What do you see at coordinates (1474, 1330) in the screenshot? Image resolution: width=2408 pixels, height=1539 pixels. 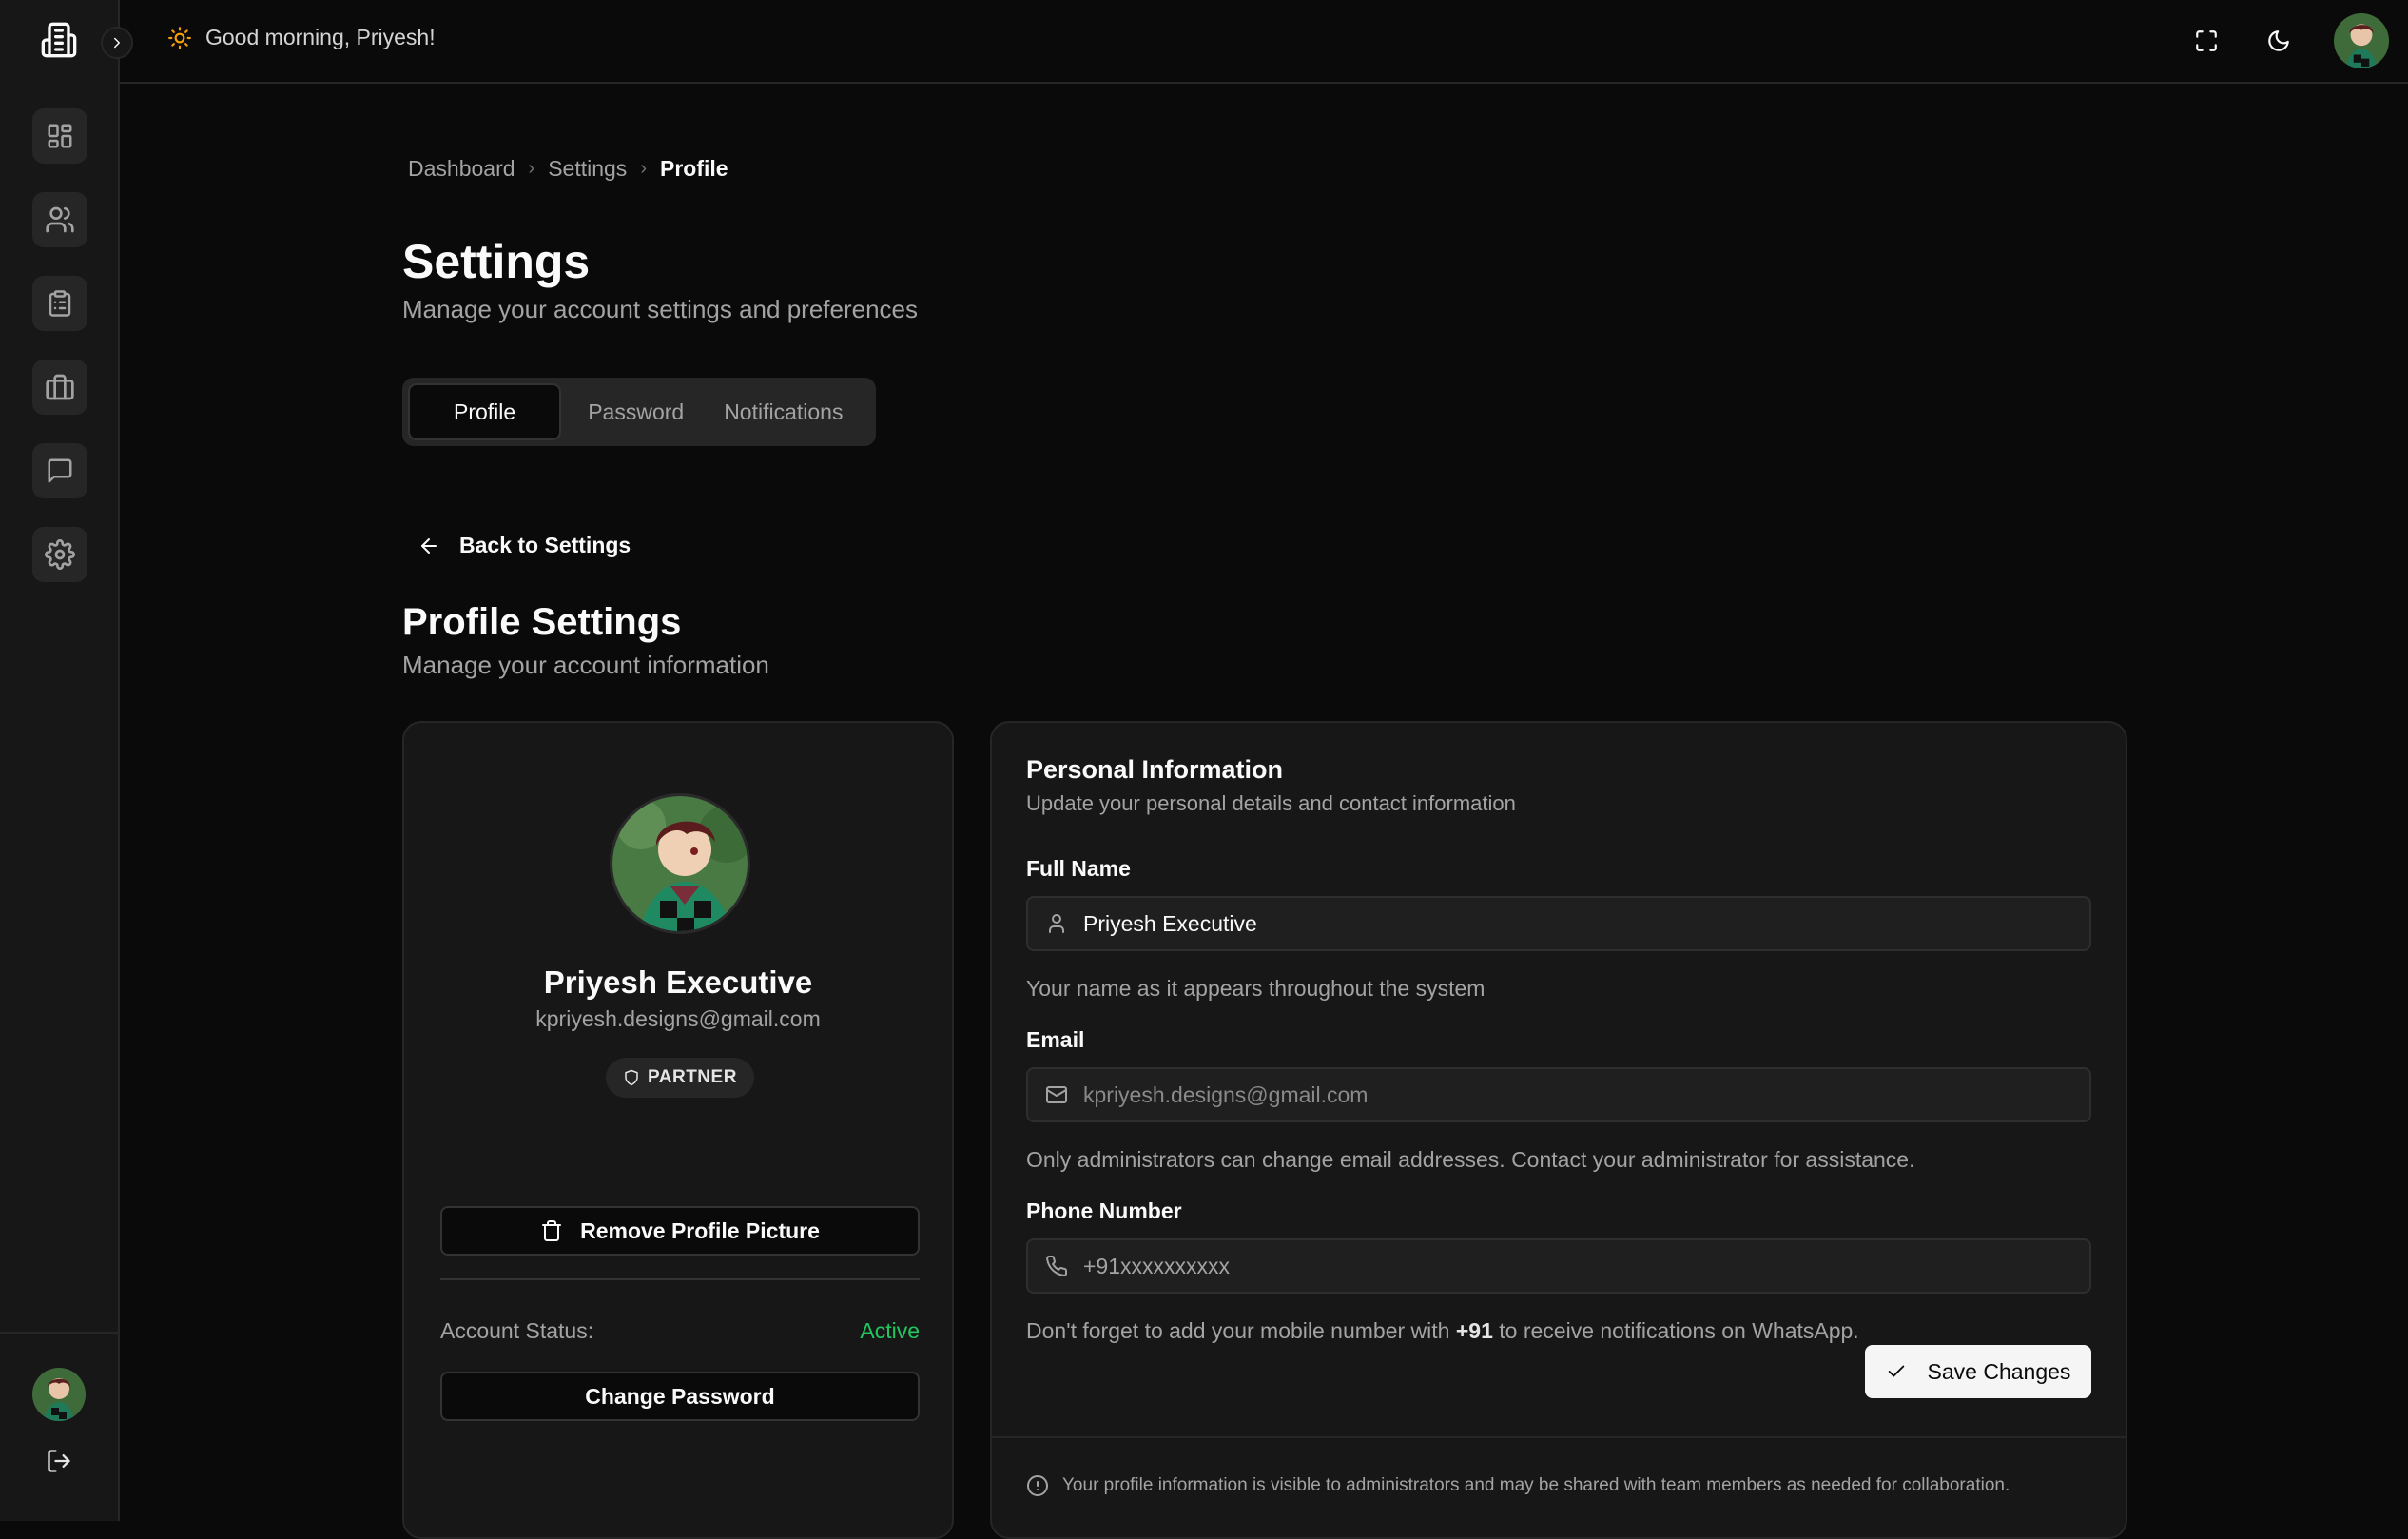 I see `phone-hint-code: +91` at bounding box center [1474, 1330].